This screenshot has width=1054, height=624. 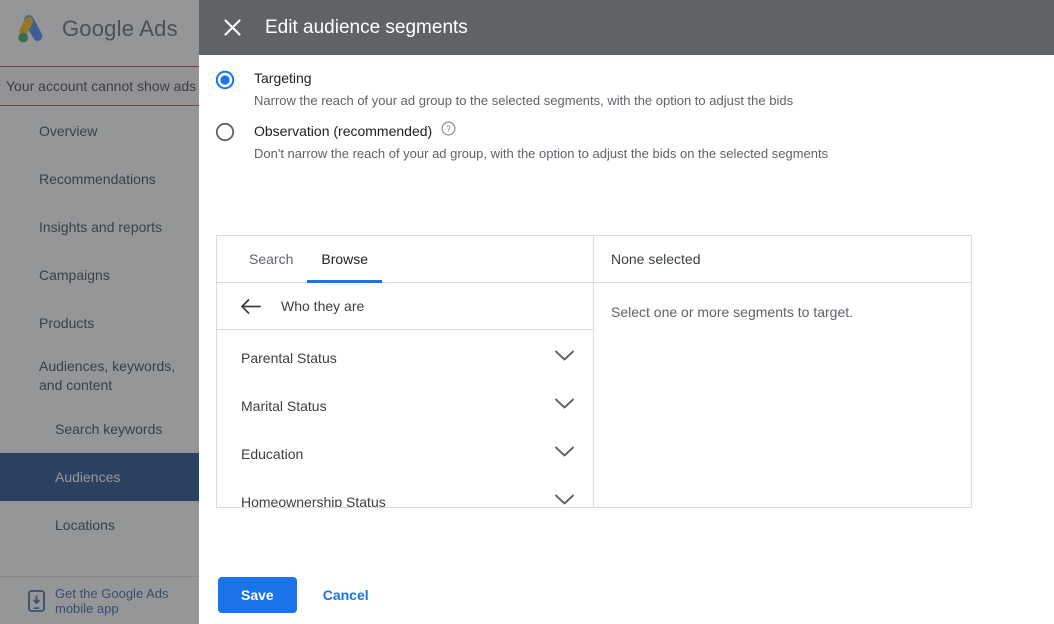 What do you see at coordinates (405, 358) in the screenshot?
I see `category-row: Parental Status` at bounding box center [405, 358].